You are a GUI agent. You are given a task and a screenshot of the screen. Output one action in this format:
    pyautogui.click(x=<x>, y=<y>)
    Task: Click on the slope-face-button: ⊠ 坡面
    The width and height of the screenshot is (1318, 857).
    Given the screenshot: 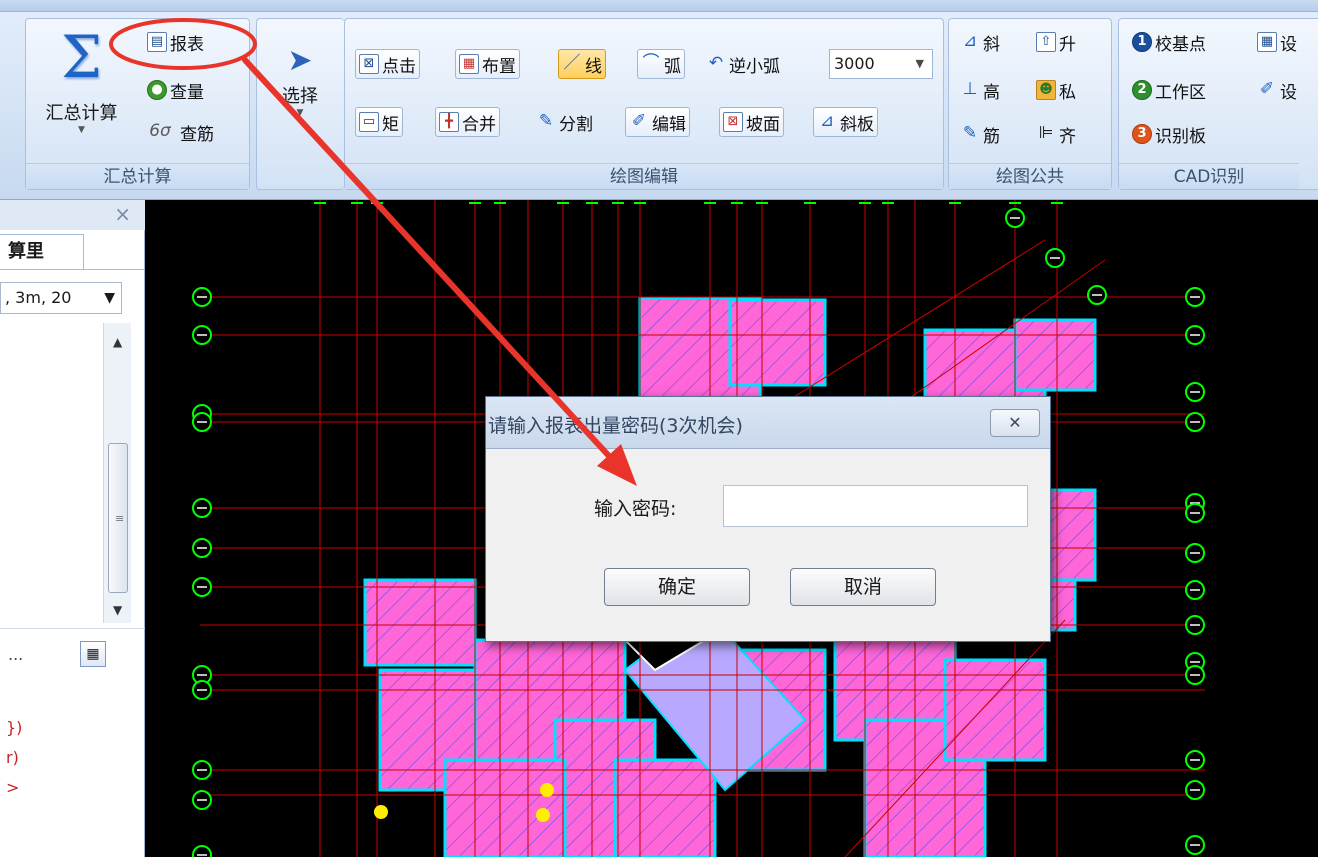 What is the action you would take?
    pyautogui.click(x=751, y=122)
    